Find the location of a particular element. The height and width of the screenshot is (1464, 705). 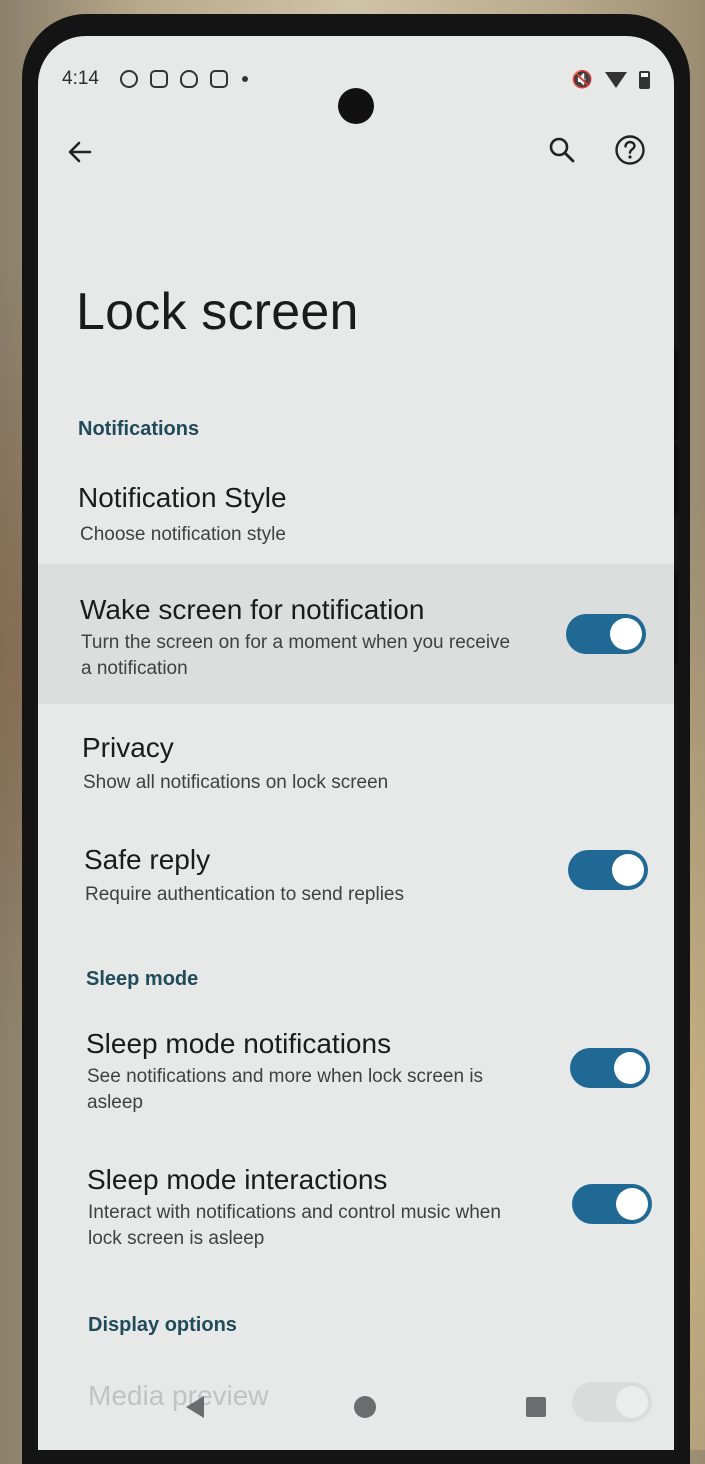

shield-icon is located at coordinates (189, 79).